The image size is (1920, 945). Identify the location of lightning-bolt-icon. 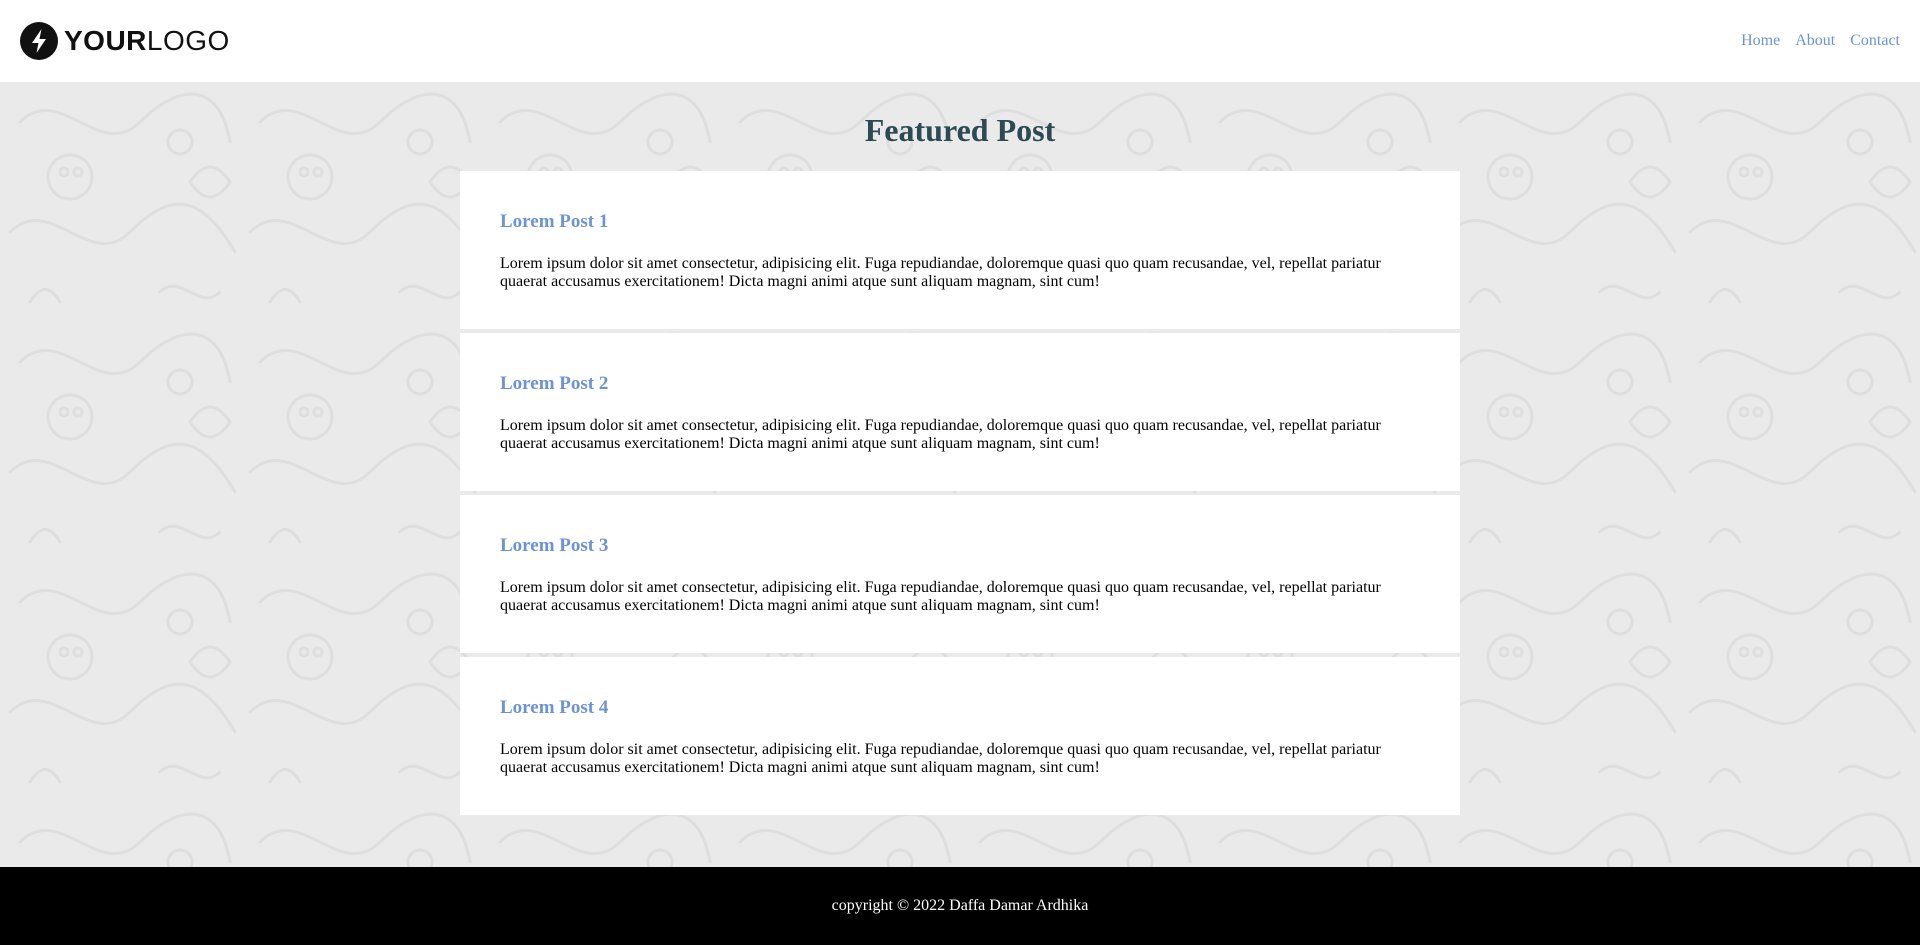
(39, 41).